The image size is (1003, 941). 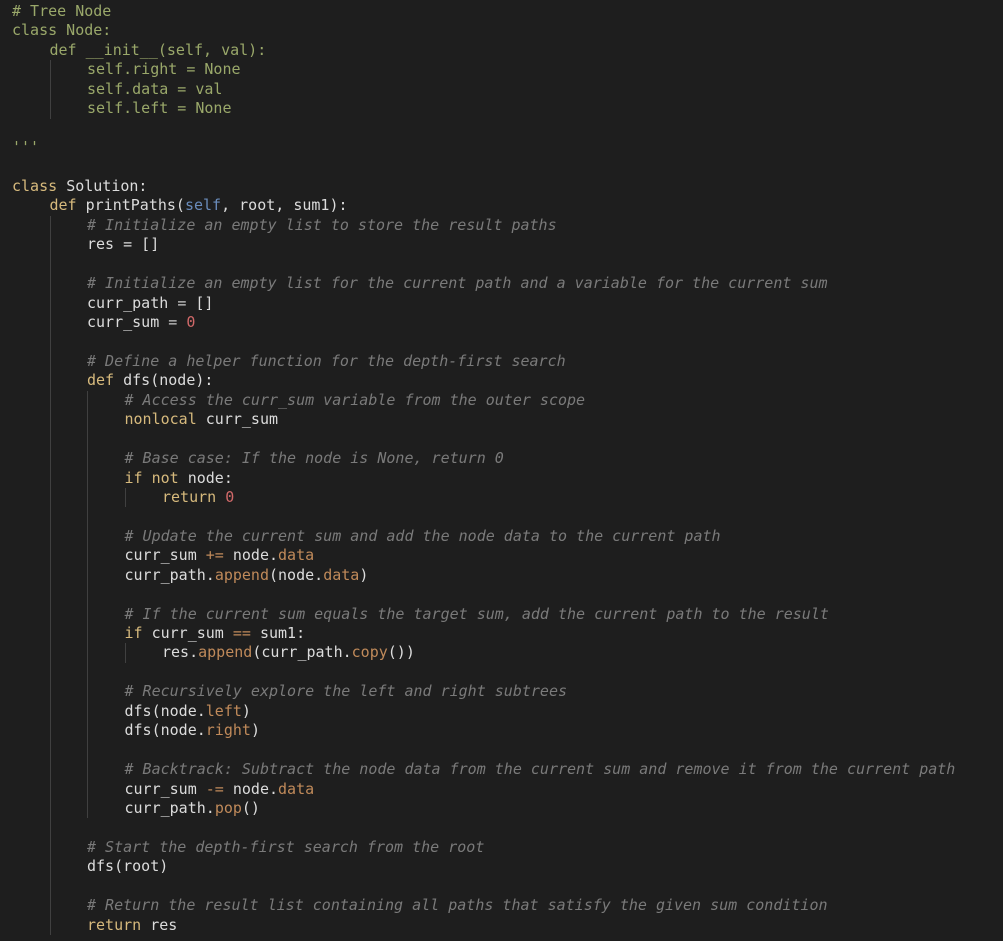 I want to click on code-line: return 0, so click(x=483, y=497).